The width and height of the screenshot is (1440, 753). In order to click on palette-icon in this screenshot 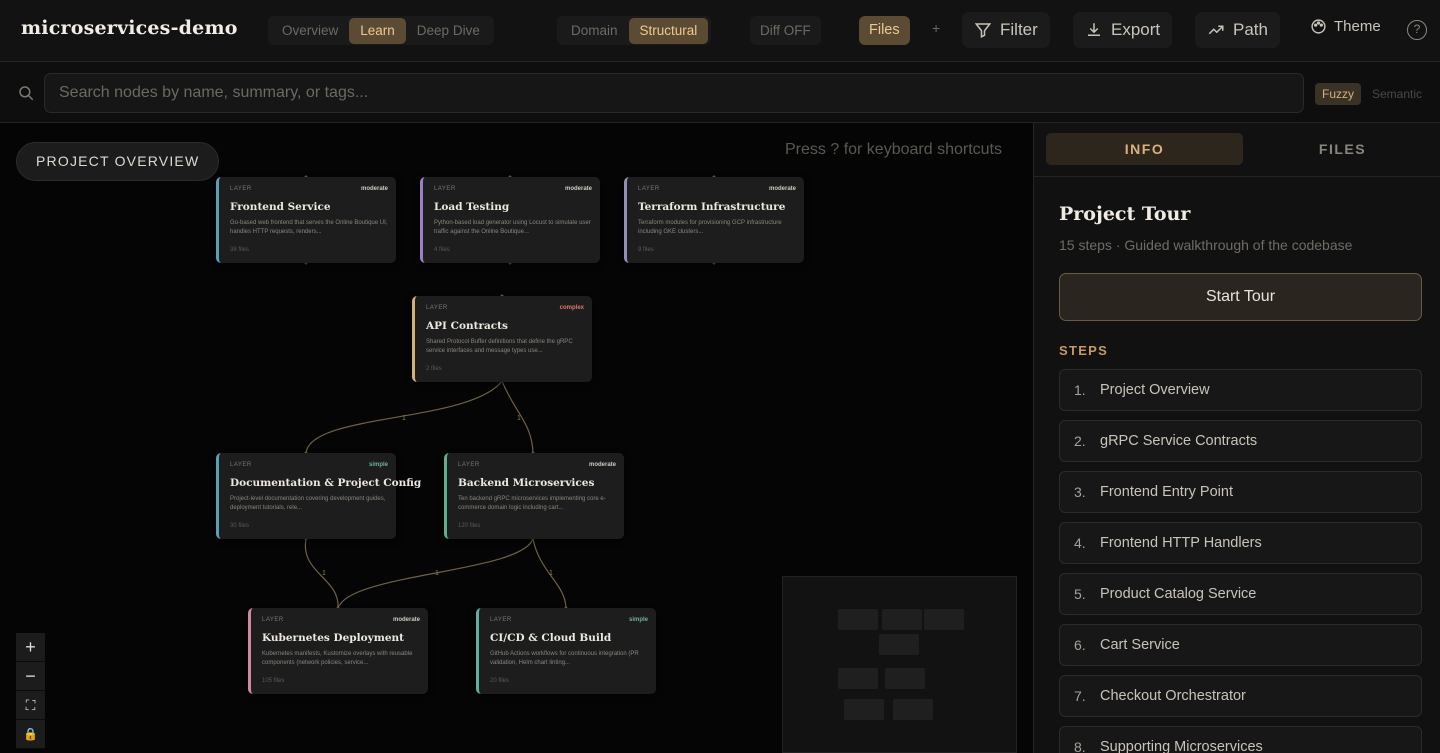, I will do `click(1318, 26)`.